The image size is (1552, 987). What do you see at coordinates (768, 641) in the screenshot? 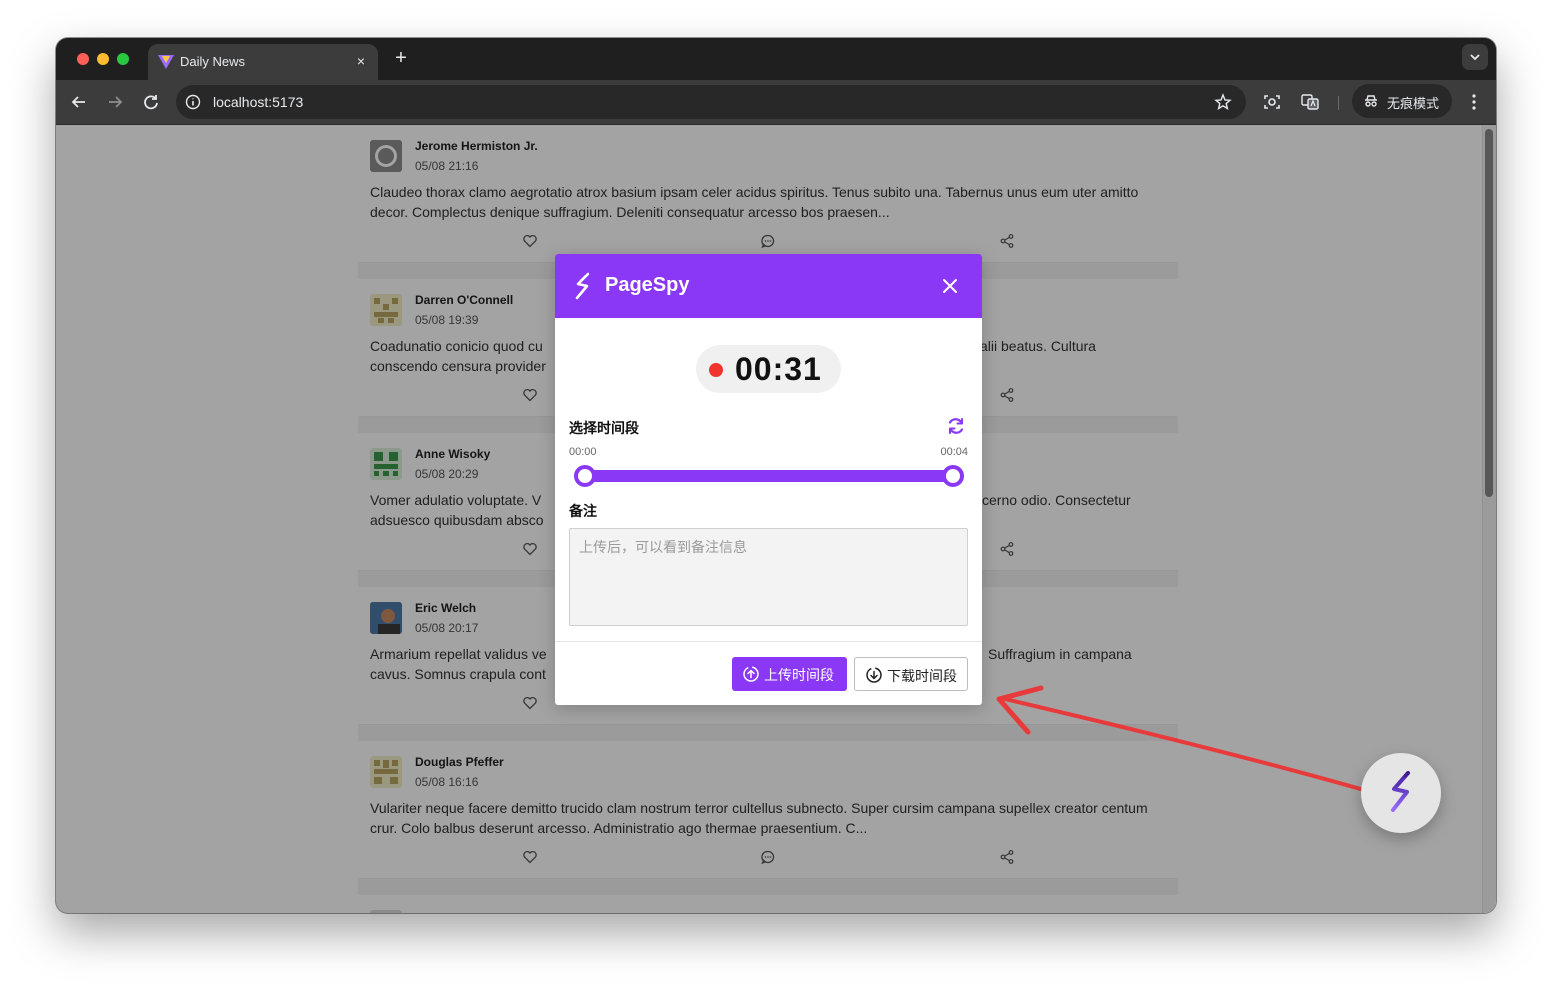
I see `modal-footer-divider` at bounding box center [768, 641].